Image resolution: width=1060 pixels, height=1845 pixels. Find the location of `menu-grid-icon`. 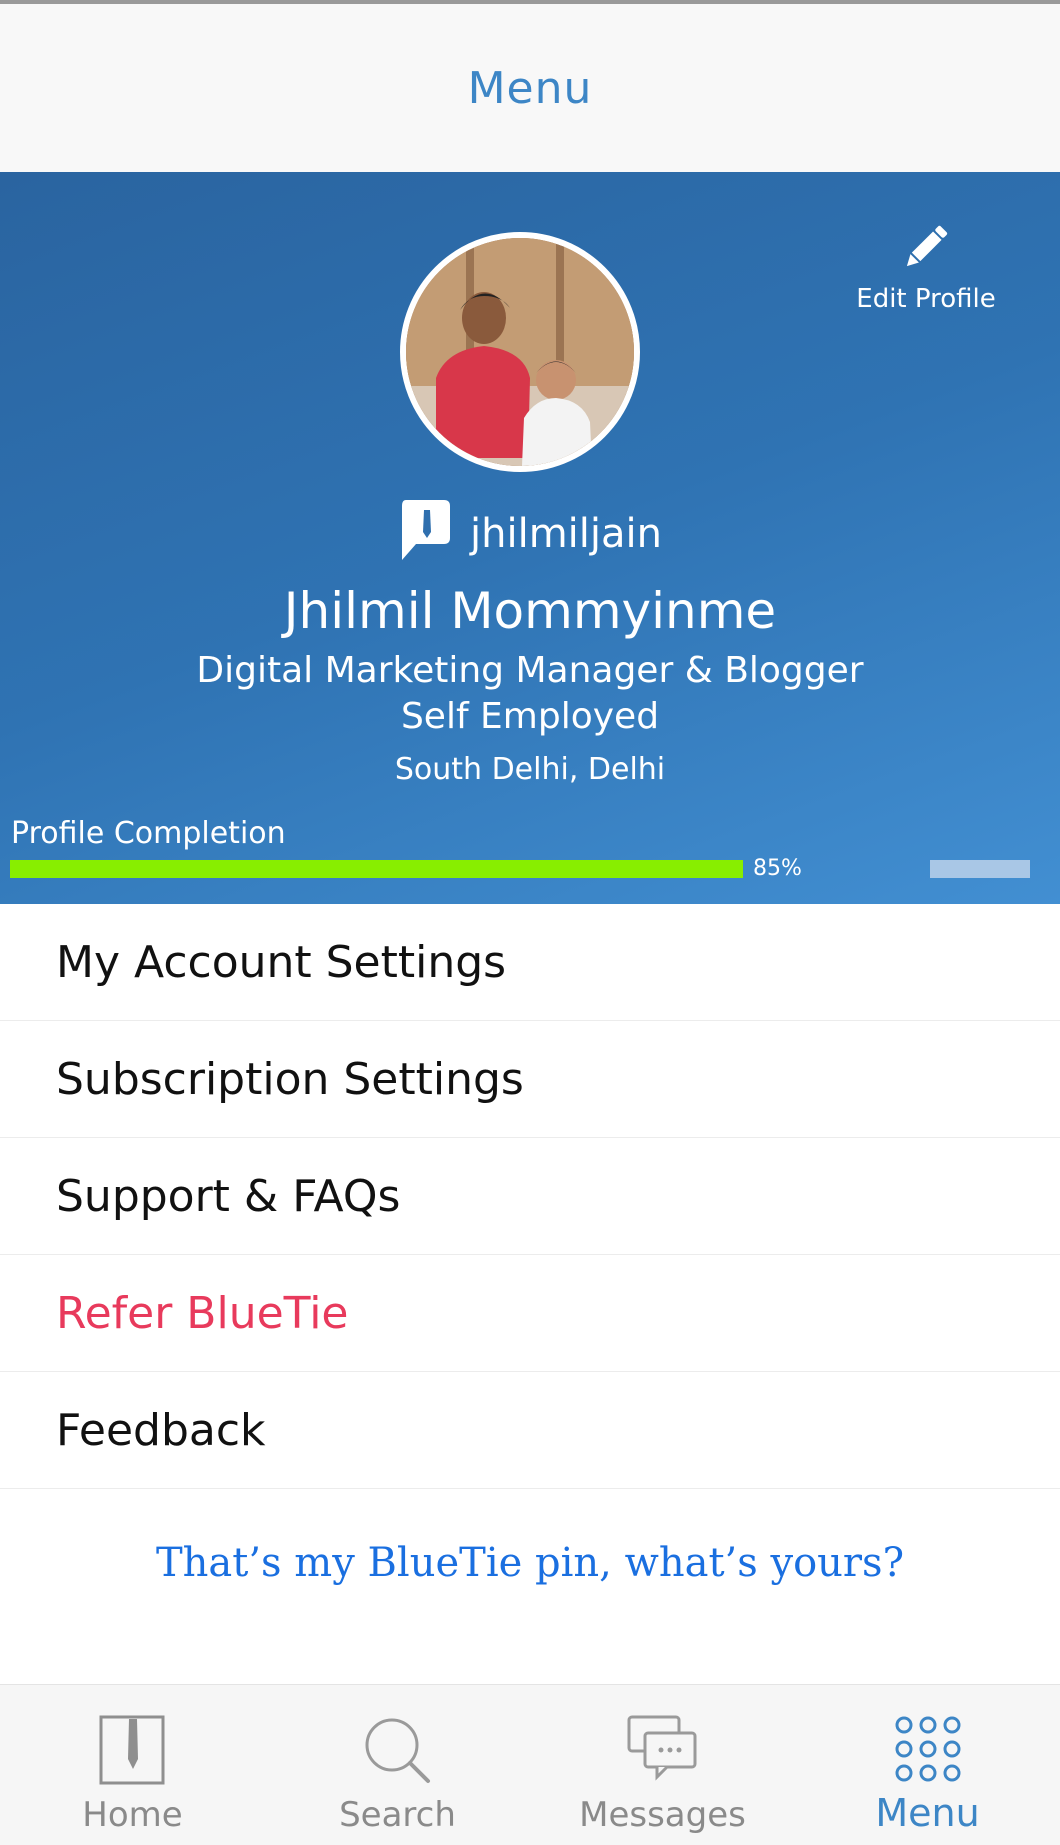

menu-grid-icon is located at coordinates (927, 1749).